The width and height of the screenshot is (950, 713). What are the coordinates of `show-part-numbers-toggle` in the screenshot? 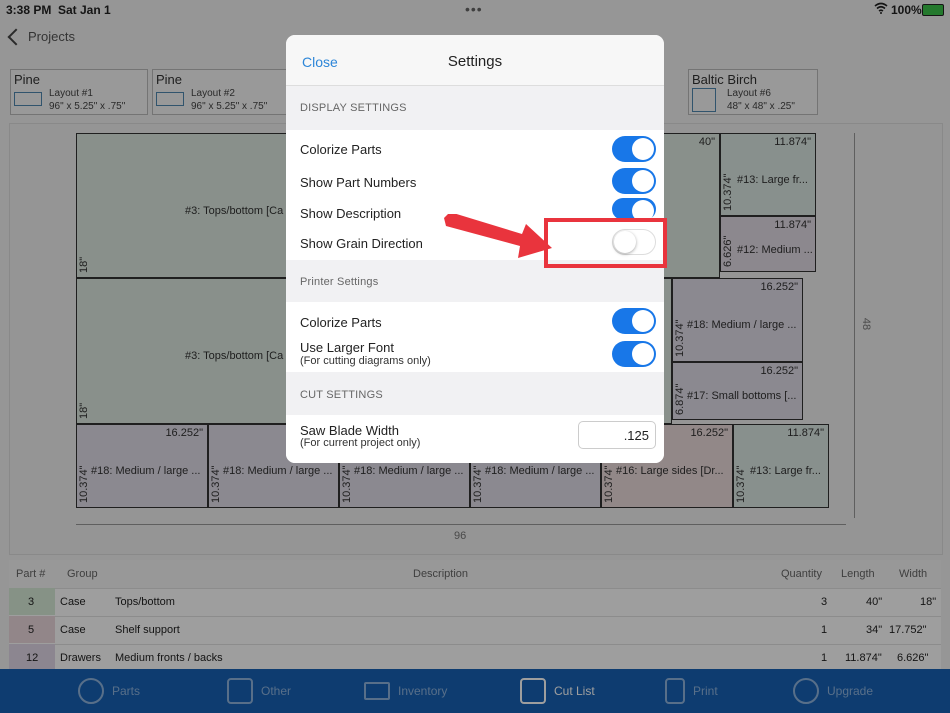 It's located at (634, 181).